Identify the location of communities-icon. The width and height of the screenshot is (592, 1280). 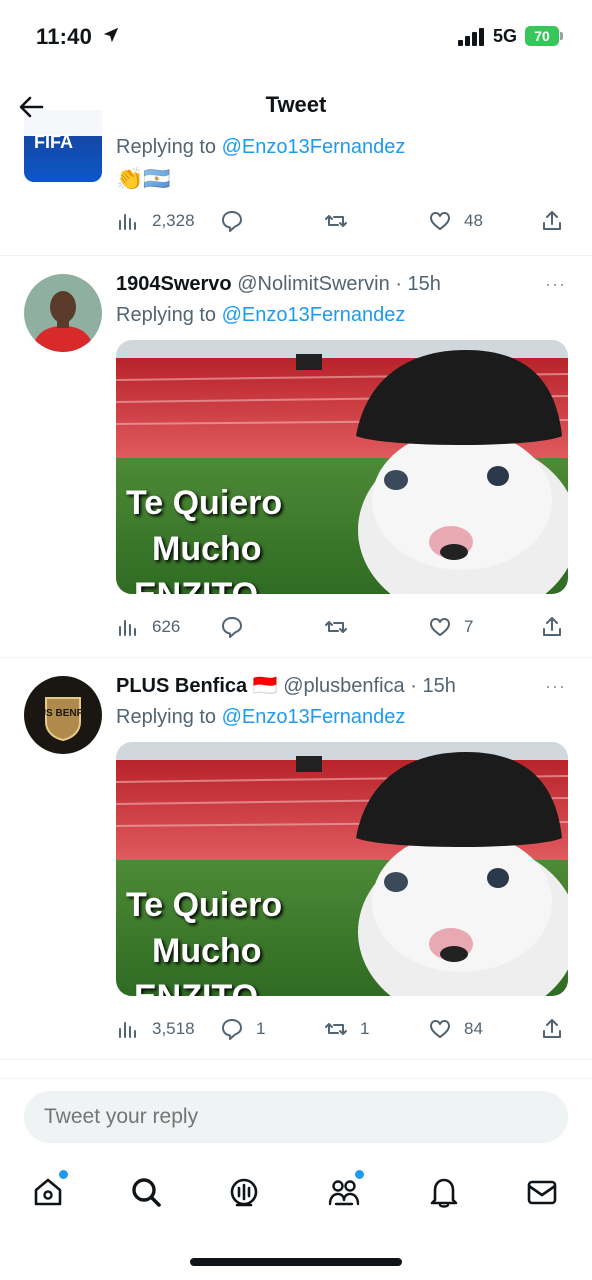
(344, 1193).